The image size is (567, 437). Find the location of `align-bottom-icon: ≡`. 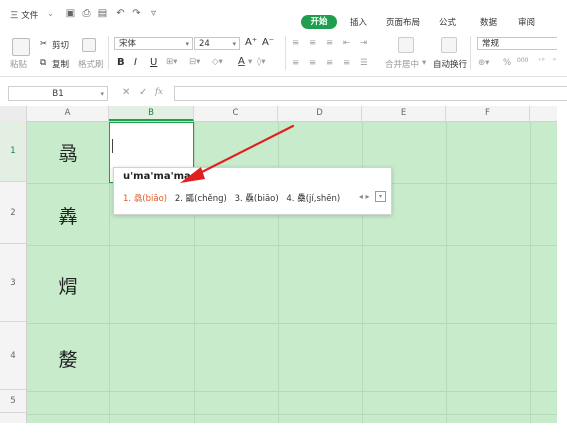

align-bottom-icon: ≡ is located at coordinates (329, 43).